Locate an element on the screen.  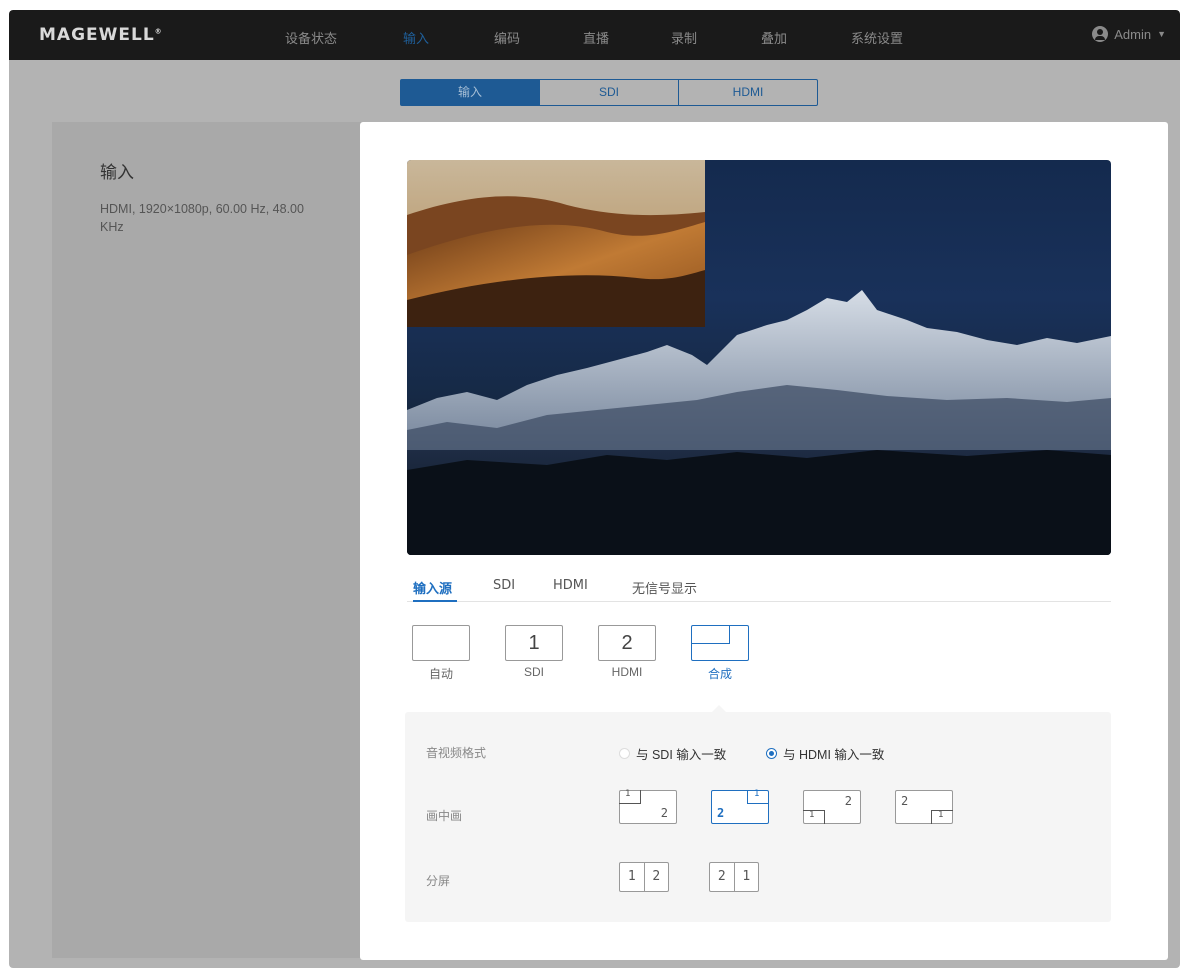
nav-overlay: 叠加 is located at coordinates (774, 37).